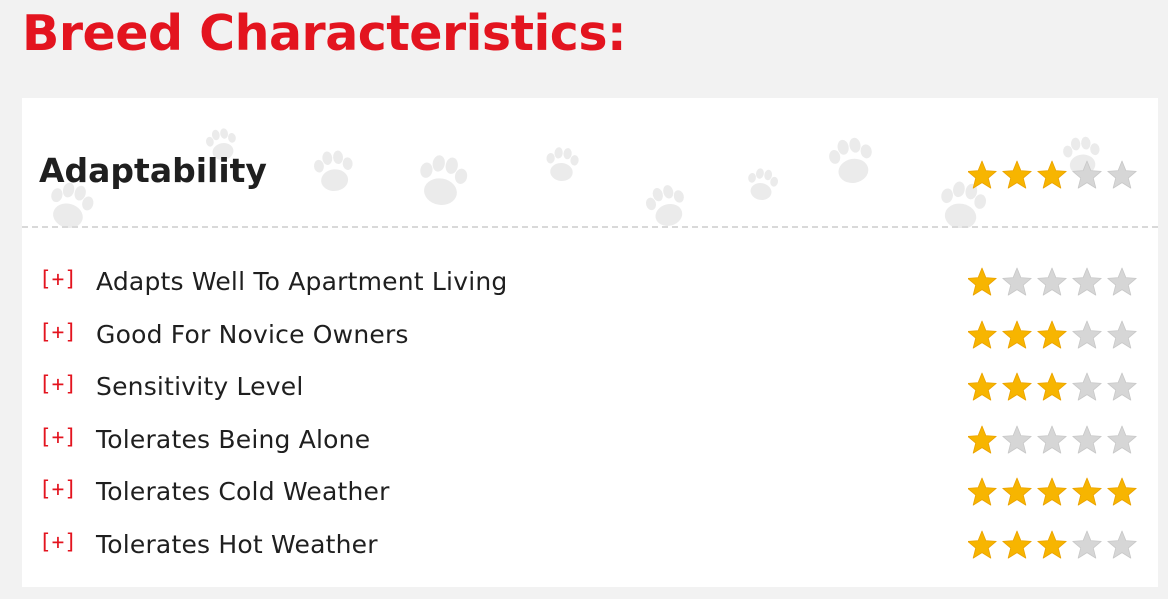  What do you see at coordinates (590, 283) in the screenshot?
I see `list-item: [+] Adapts Well To Apartment Living` at bounding box center [590, 283].